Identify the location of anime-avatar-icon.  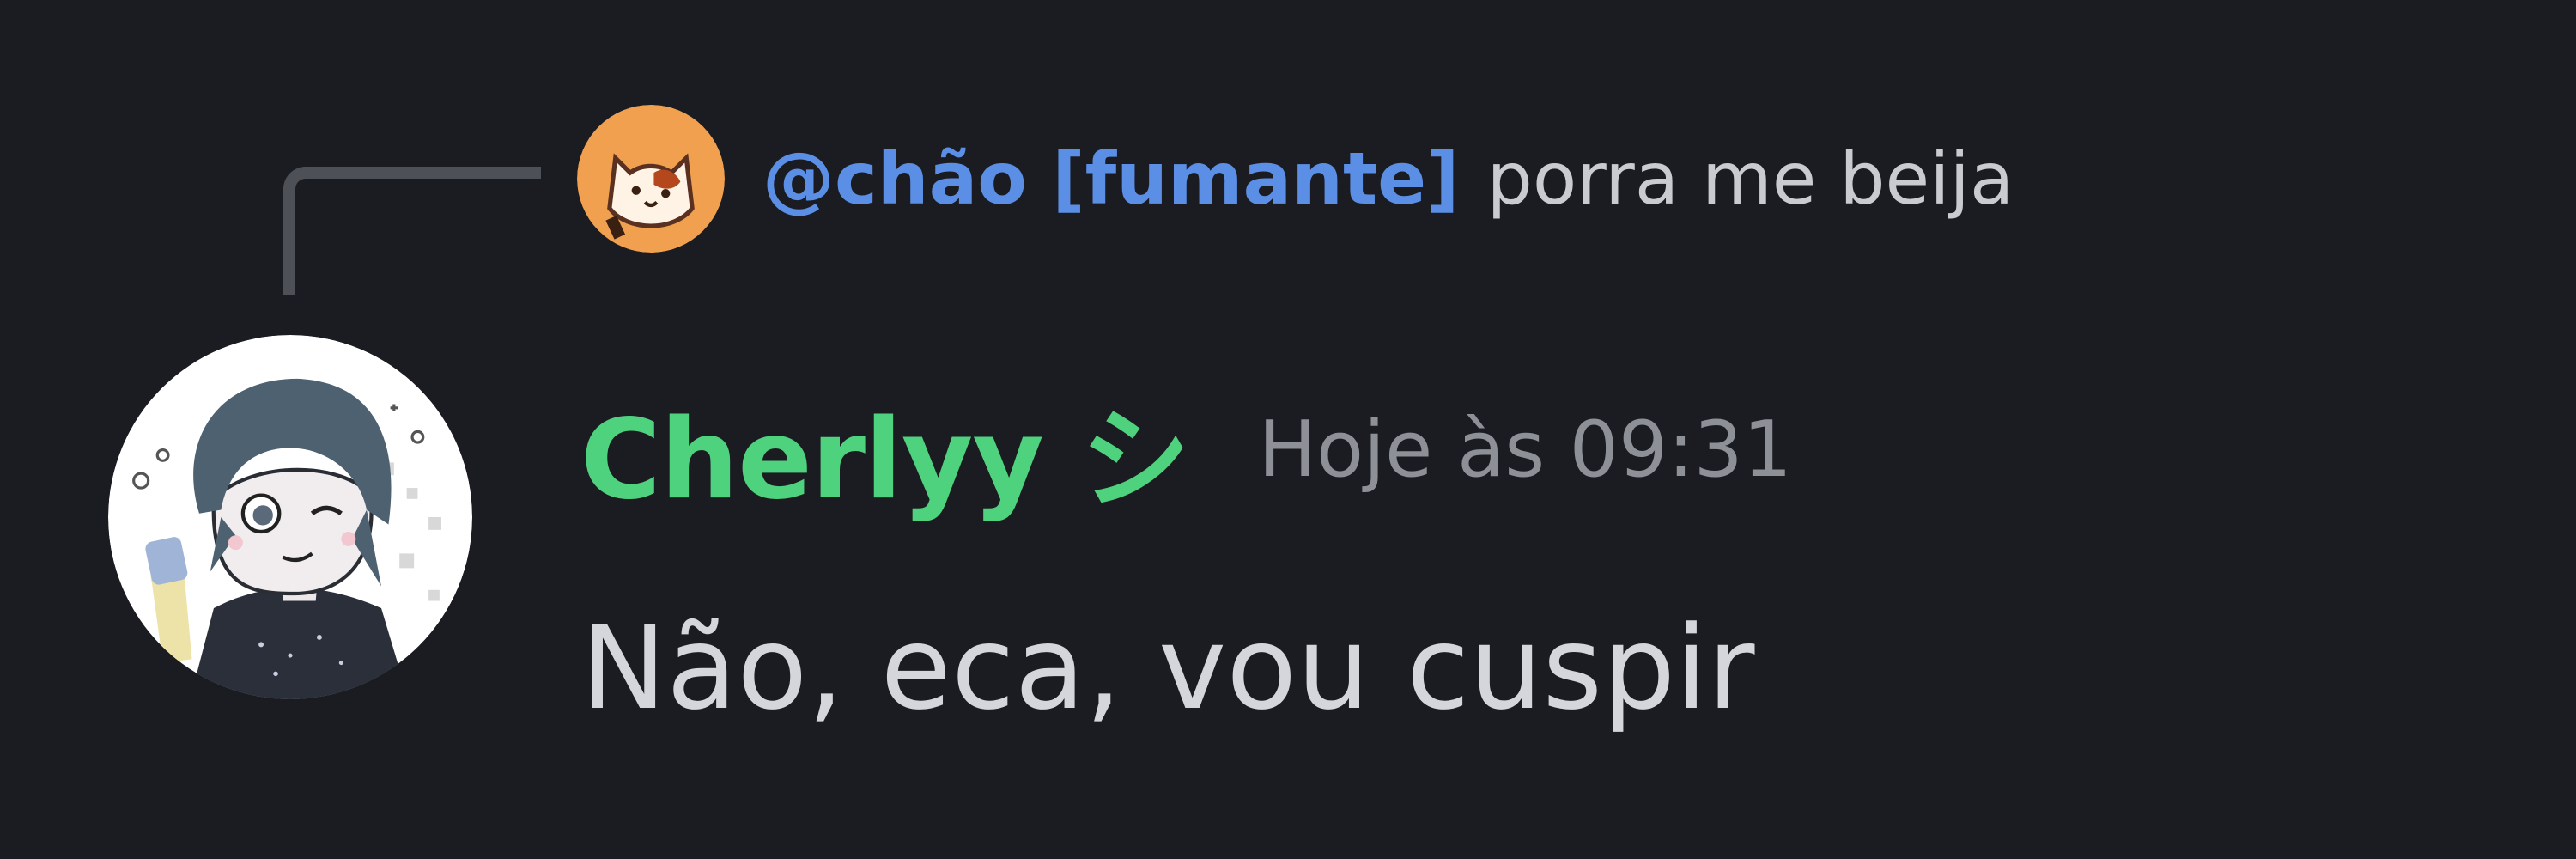
(290, 517).